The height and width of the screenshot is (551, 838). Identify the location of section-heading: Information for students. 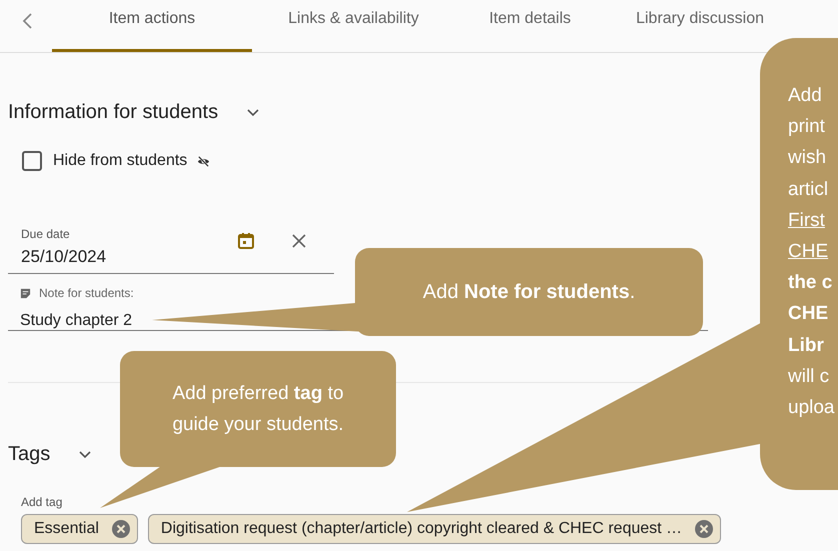
(113, 112).